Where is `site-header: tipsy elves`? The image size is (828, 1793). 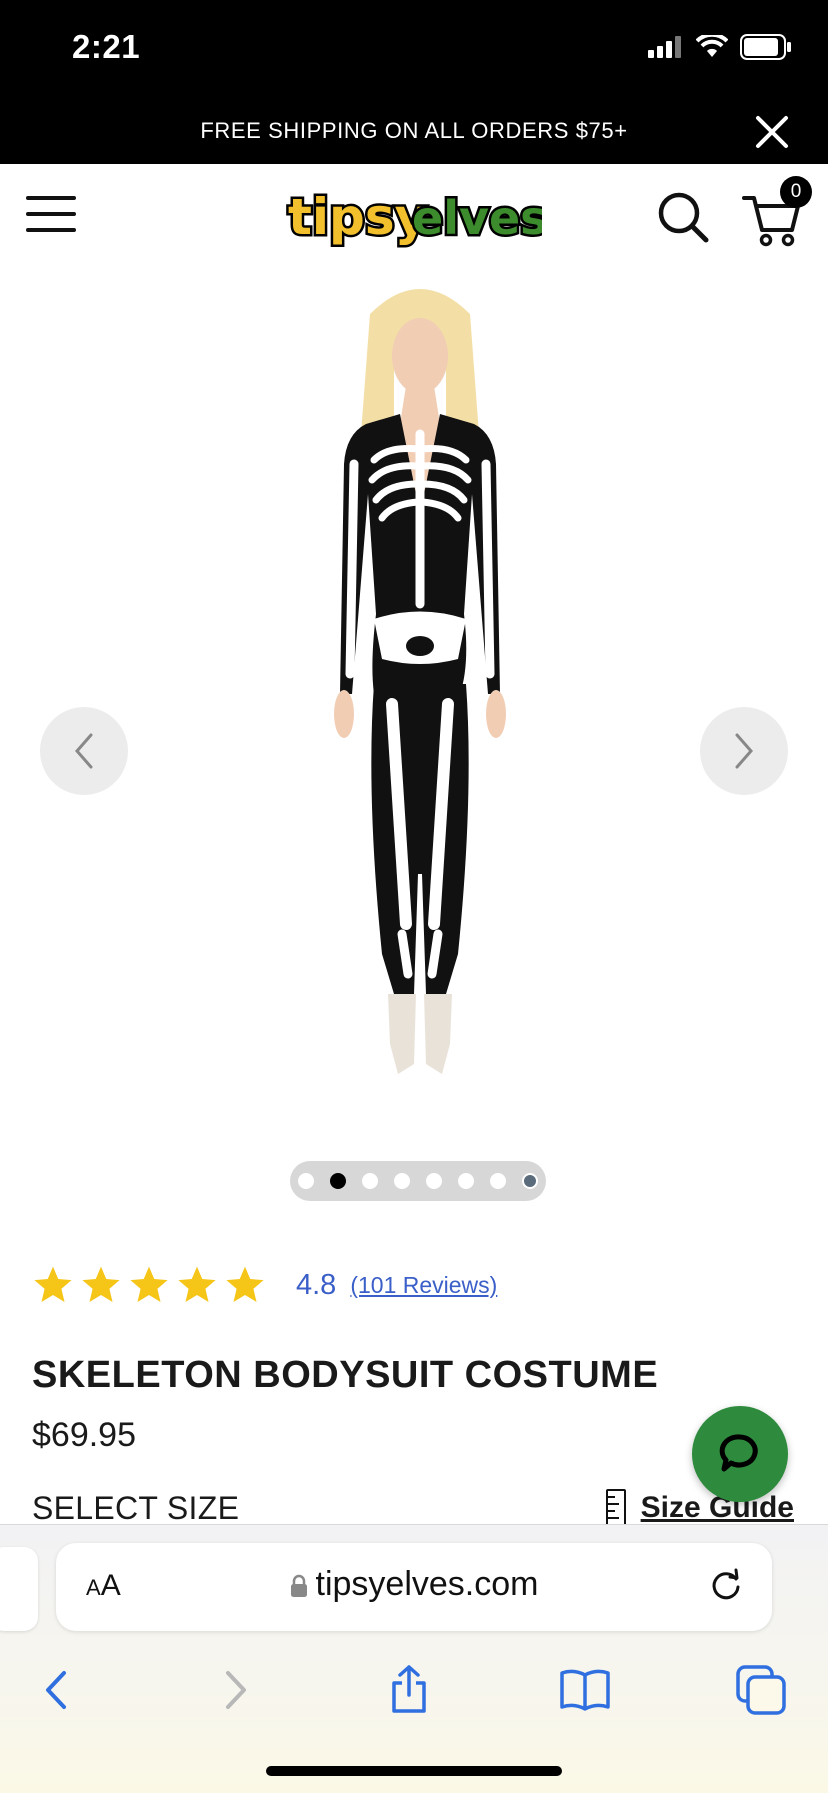
site-header: tipsy elves is located at coordinates (414, 216).